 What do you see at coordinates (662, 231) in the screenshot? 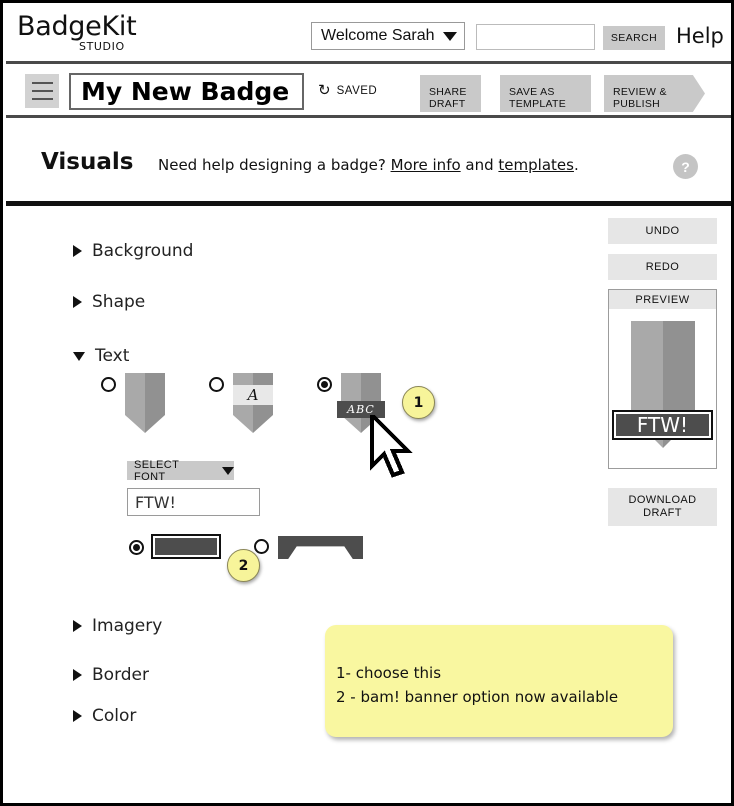
I see `undo-button: UNDO` at bounding box center [662, 231].